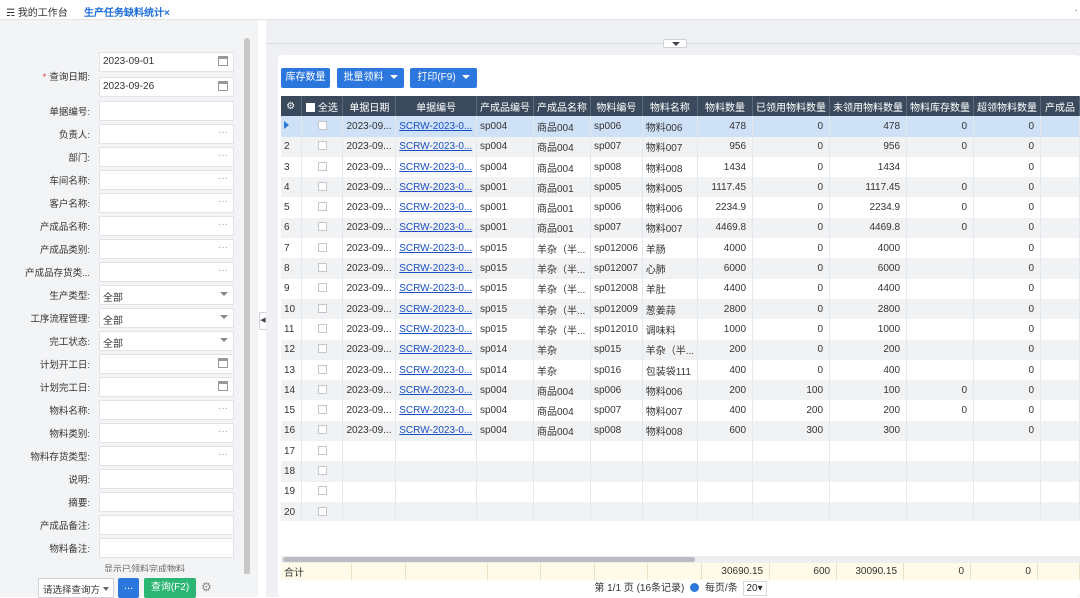  I want to click on print-button: 打印(F9), so click(443, 78).